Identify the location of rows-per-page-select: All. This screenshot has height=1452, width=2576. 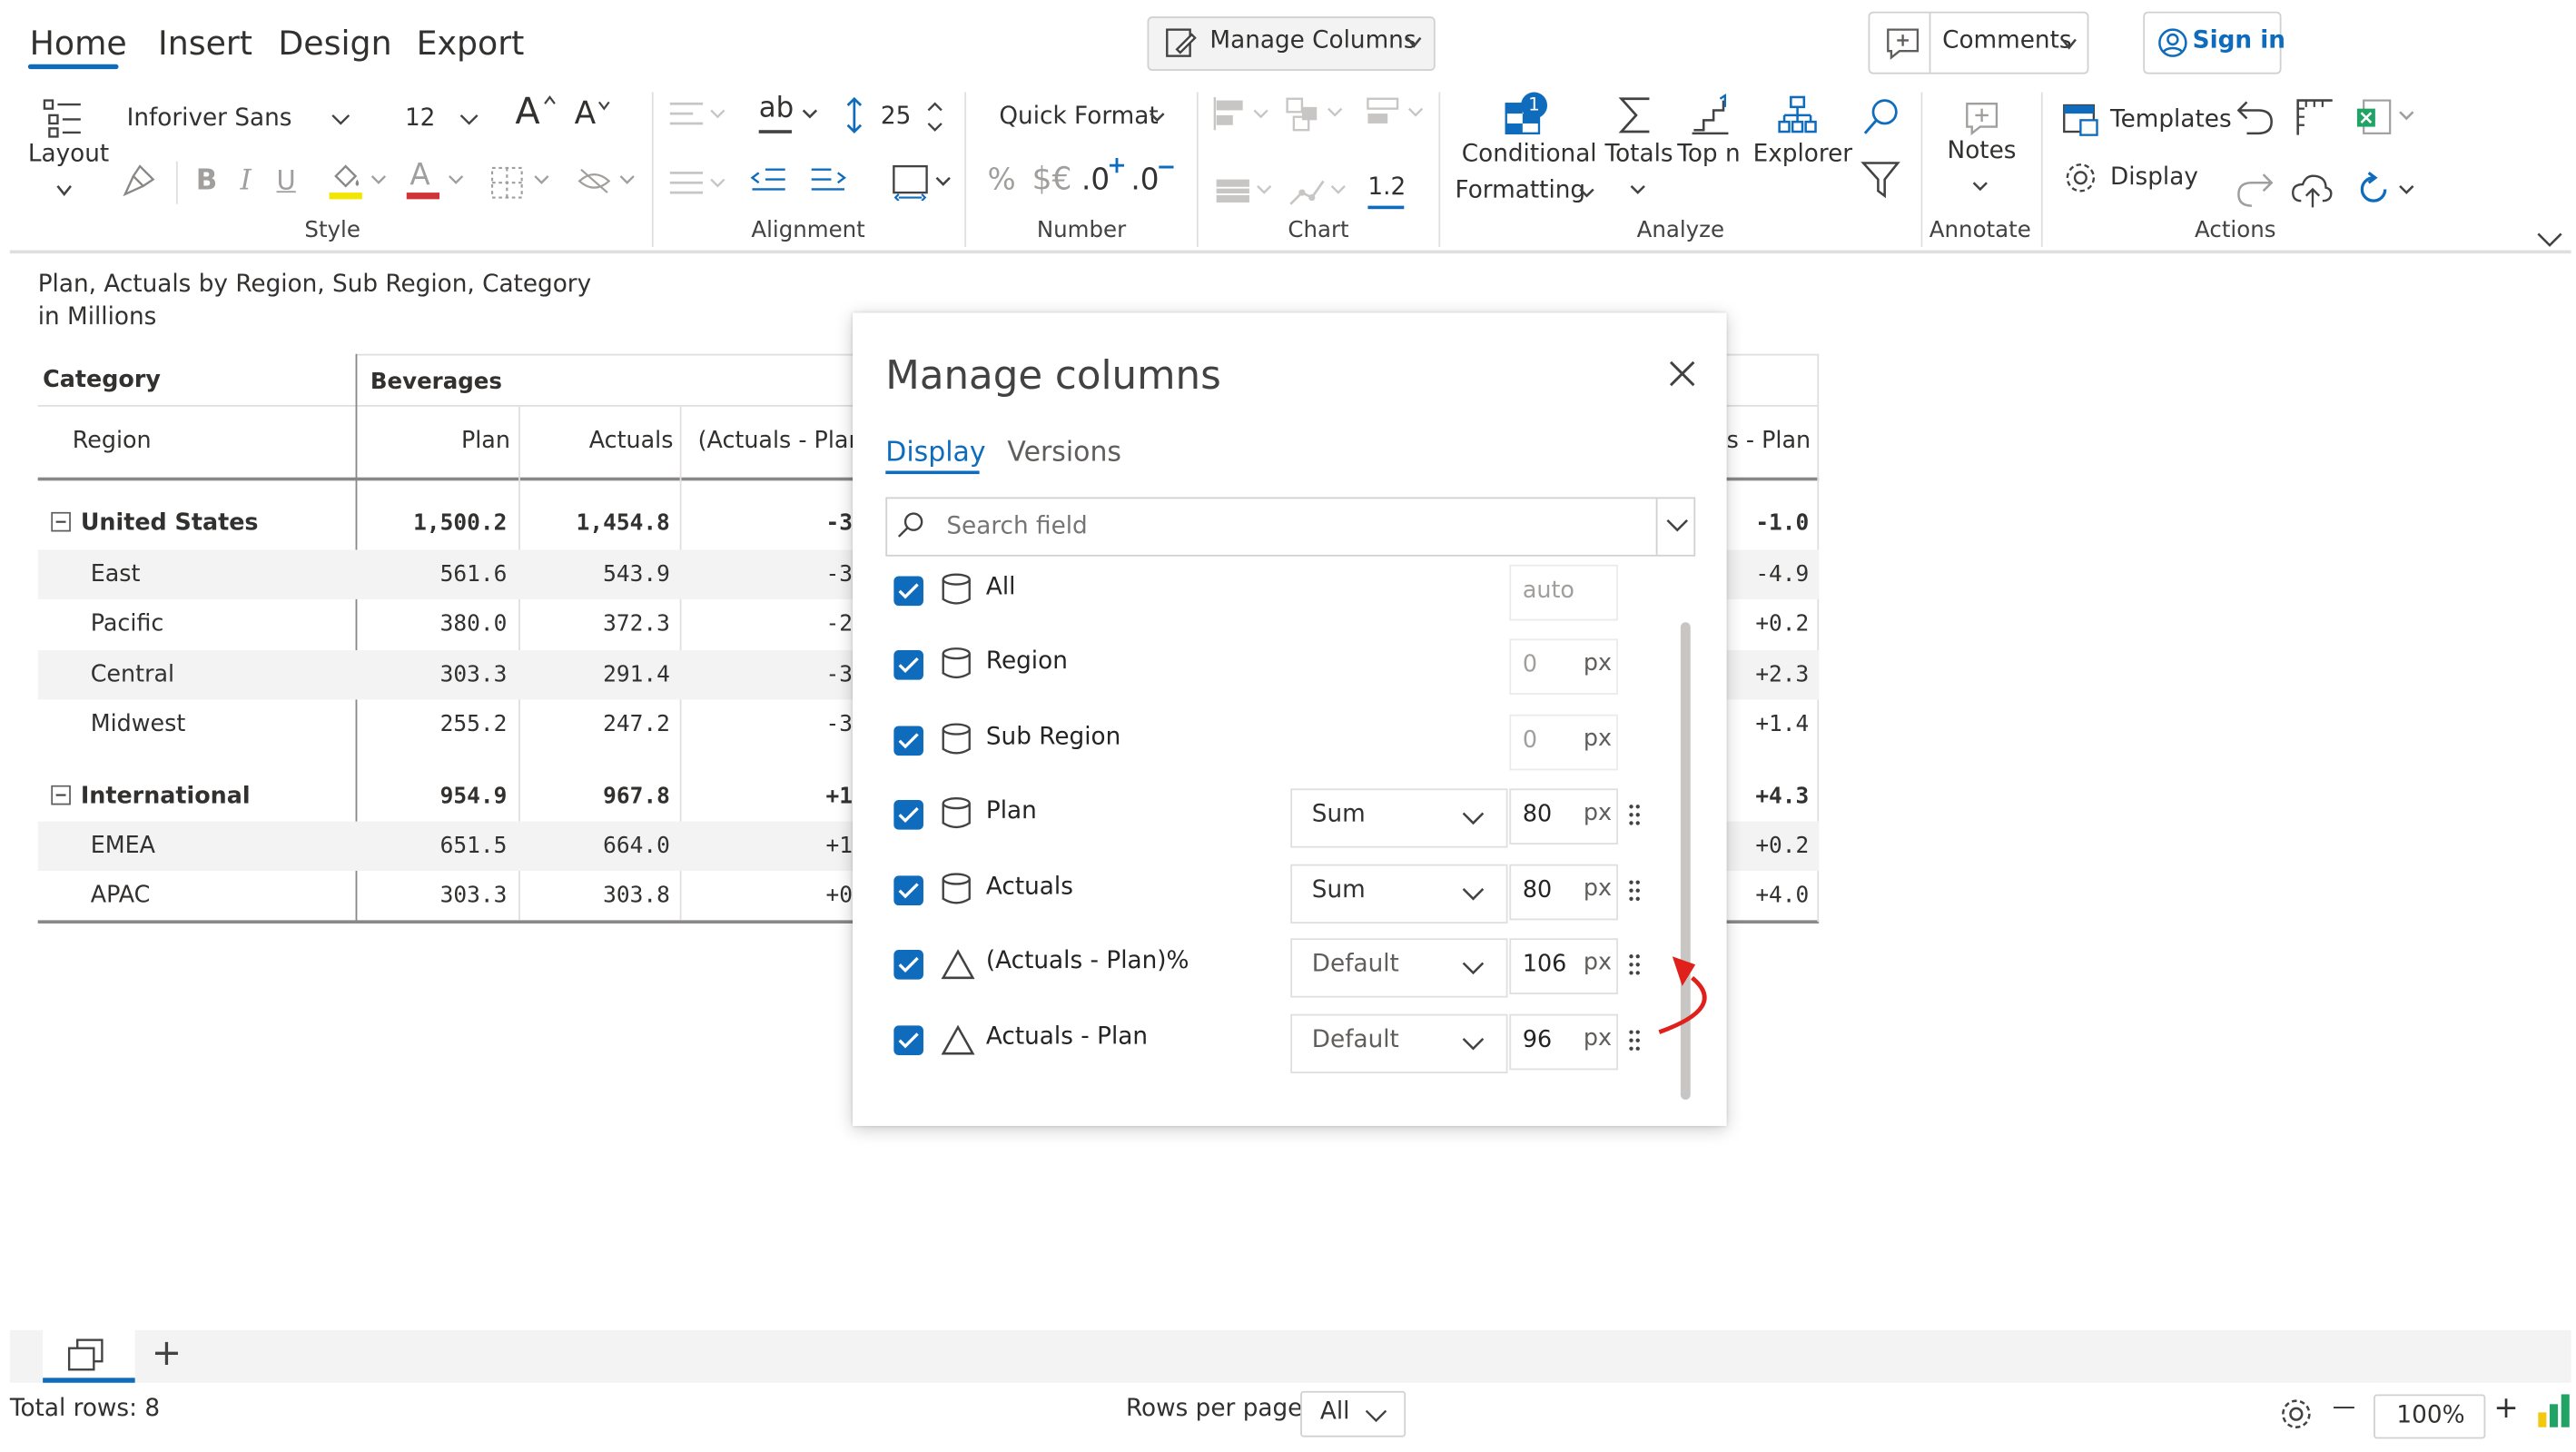
(1353, 1413).